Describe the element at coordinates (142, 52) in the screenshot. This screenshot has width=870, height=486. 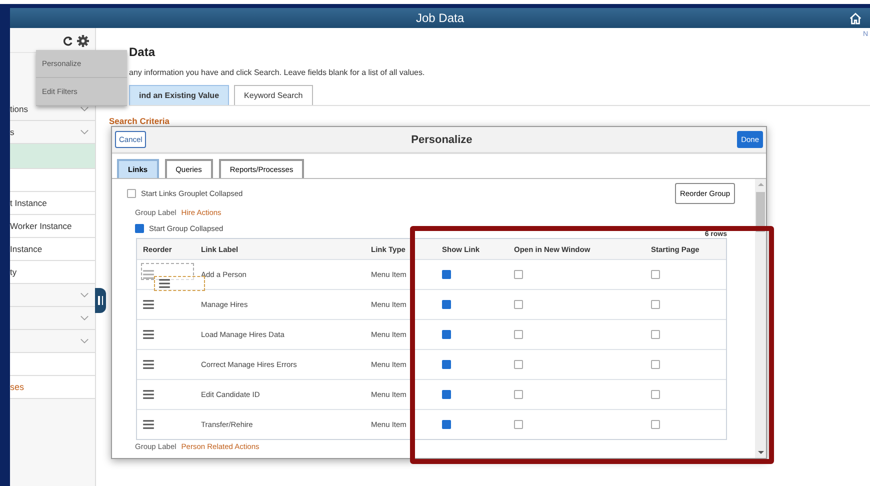
I see `page-title: Data` at that location.